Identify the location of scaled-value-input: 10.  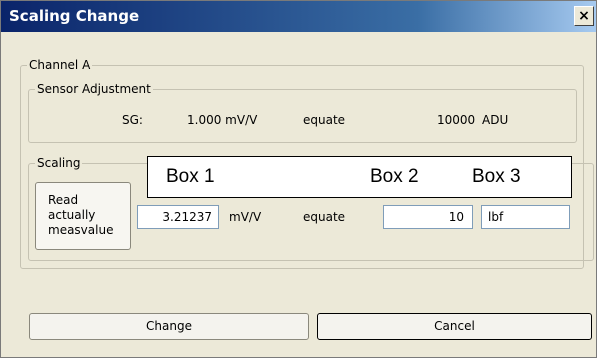
(428, 217).